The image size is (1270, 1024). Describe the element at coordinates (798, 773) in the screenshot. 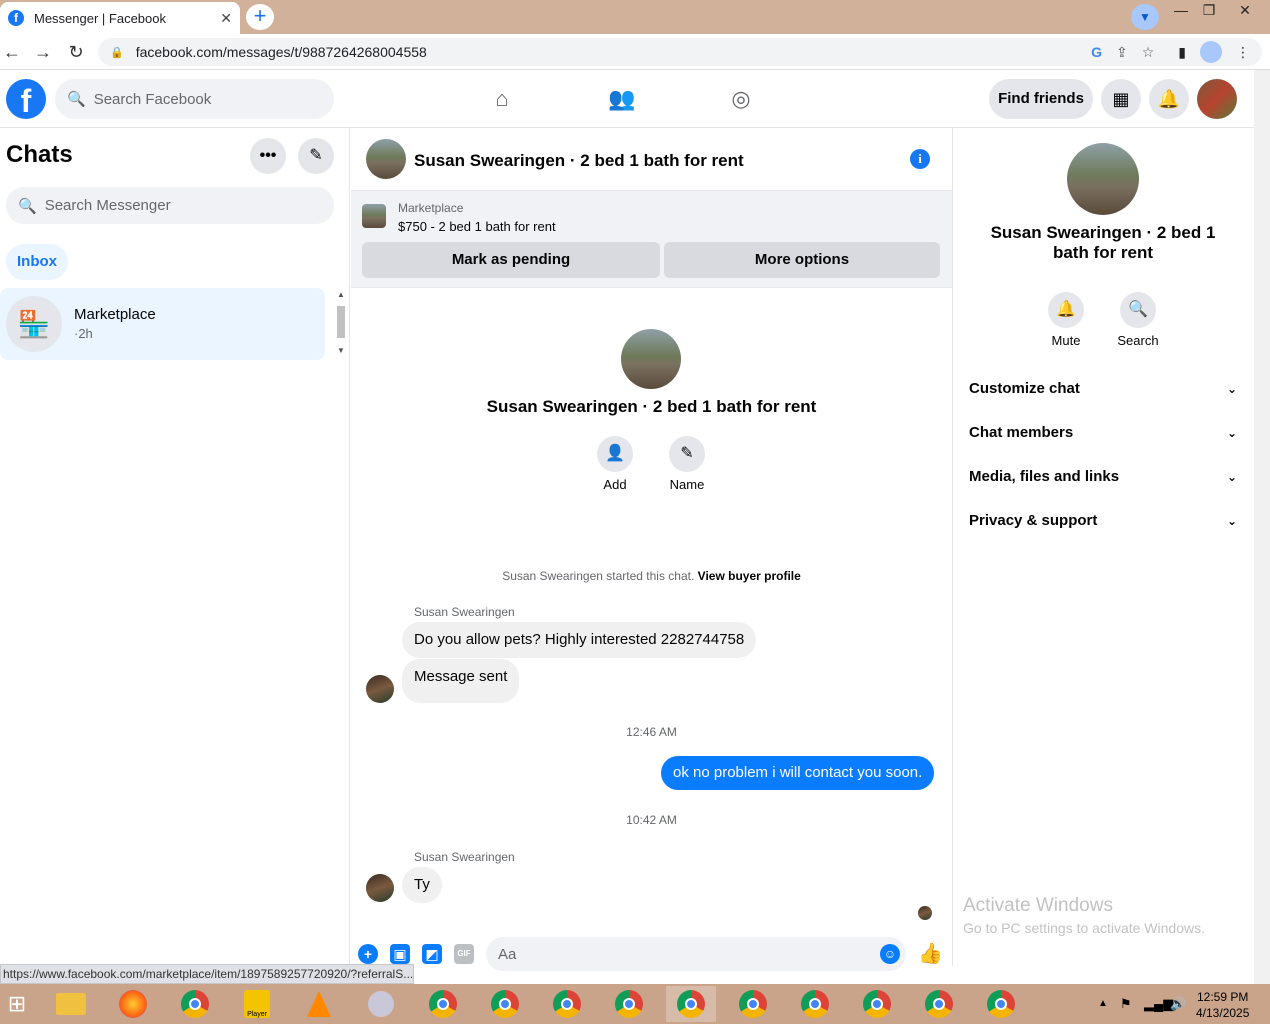

I see `my-message-bubble: ok no problem i will contact you soon.` at that location.